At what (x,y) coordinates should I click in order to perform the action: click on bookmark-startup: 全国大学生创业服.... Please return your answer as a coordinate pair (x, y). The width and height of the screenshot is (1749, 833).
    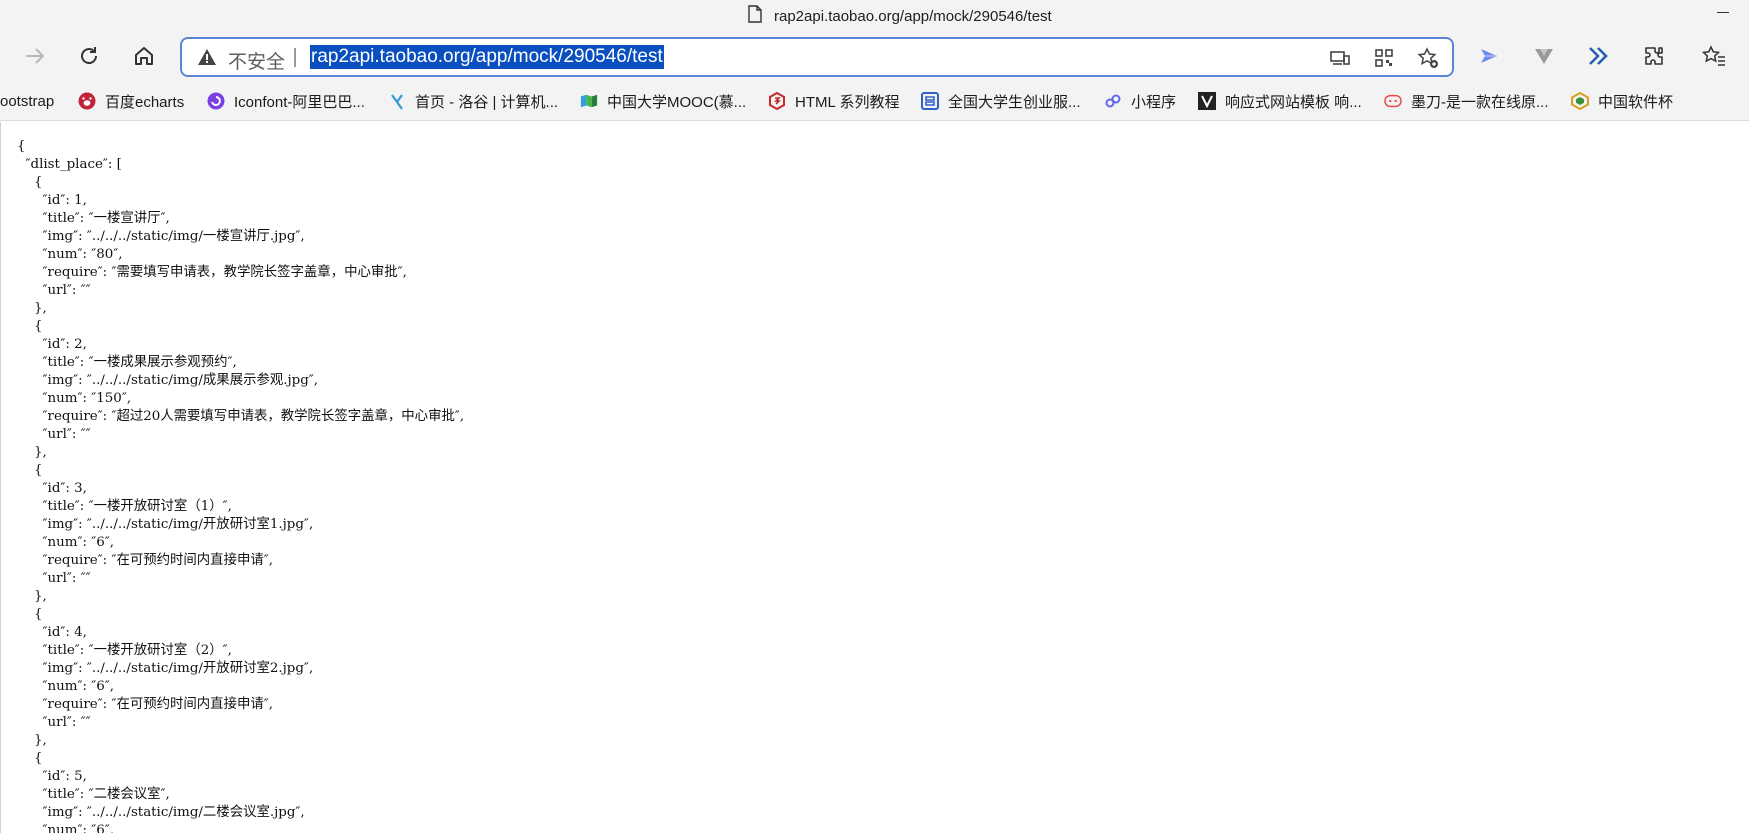
    Looking at the image, I should click on (1001, 101).